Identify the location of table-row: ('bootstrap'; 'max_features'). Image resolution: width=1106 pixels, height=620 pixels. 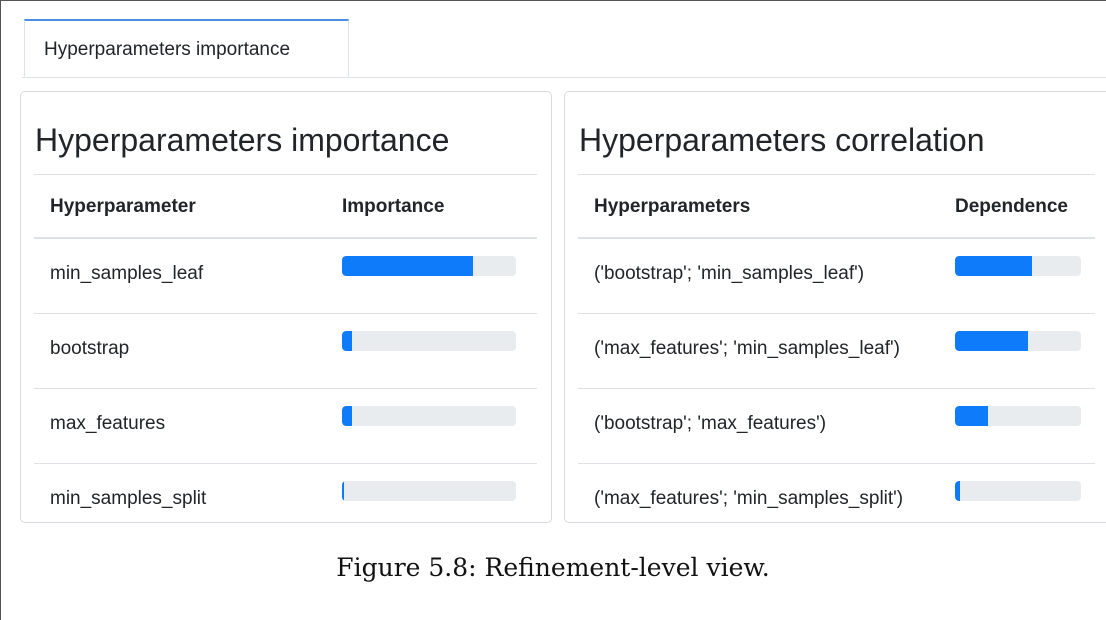
(836, 426).